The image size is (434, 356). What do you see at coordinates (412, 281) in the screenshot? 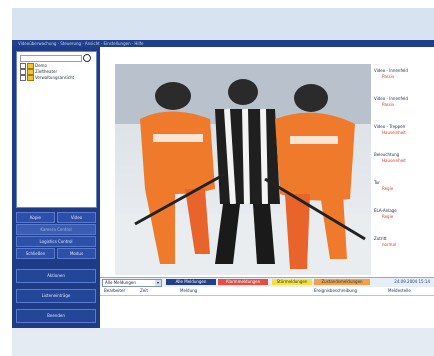
I see `timestamp: 24.09.2004 15:14` at bounding box center [412, 281].